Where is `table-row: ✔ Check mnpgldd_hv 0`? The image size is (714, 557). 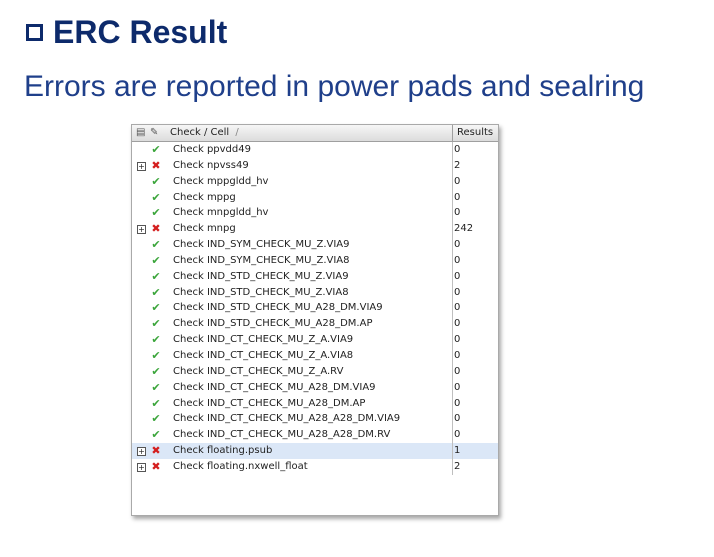
table-row: ✔ Check mnpgldd_hv 0 is located at coordinates (315, 213).